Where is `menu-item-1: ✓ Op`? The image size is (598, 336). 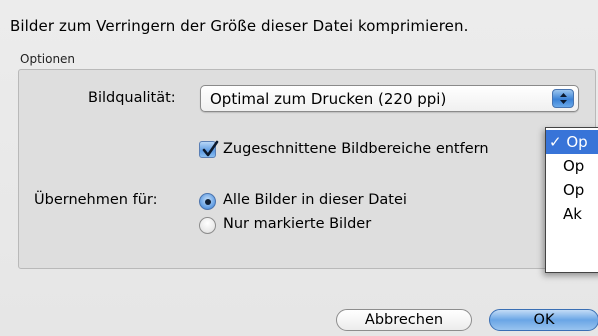
menu-item-1: ✓ Op is located at coordinates (572, 142).